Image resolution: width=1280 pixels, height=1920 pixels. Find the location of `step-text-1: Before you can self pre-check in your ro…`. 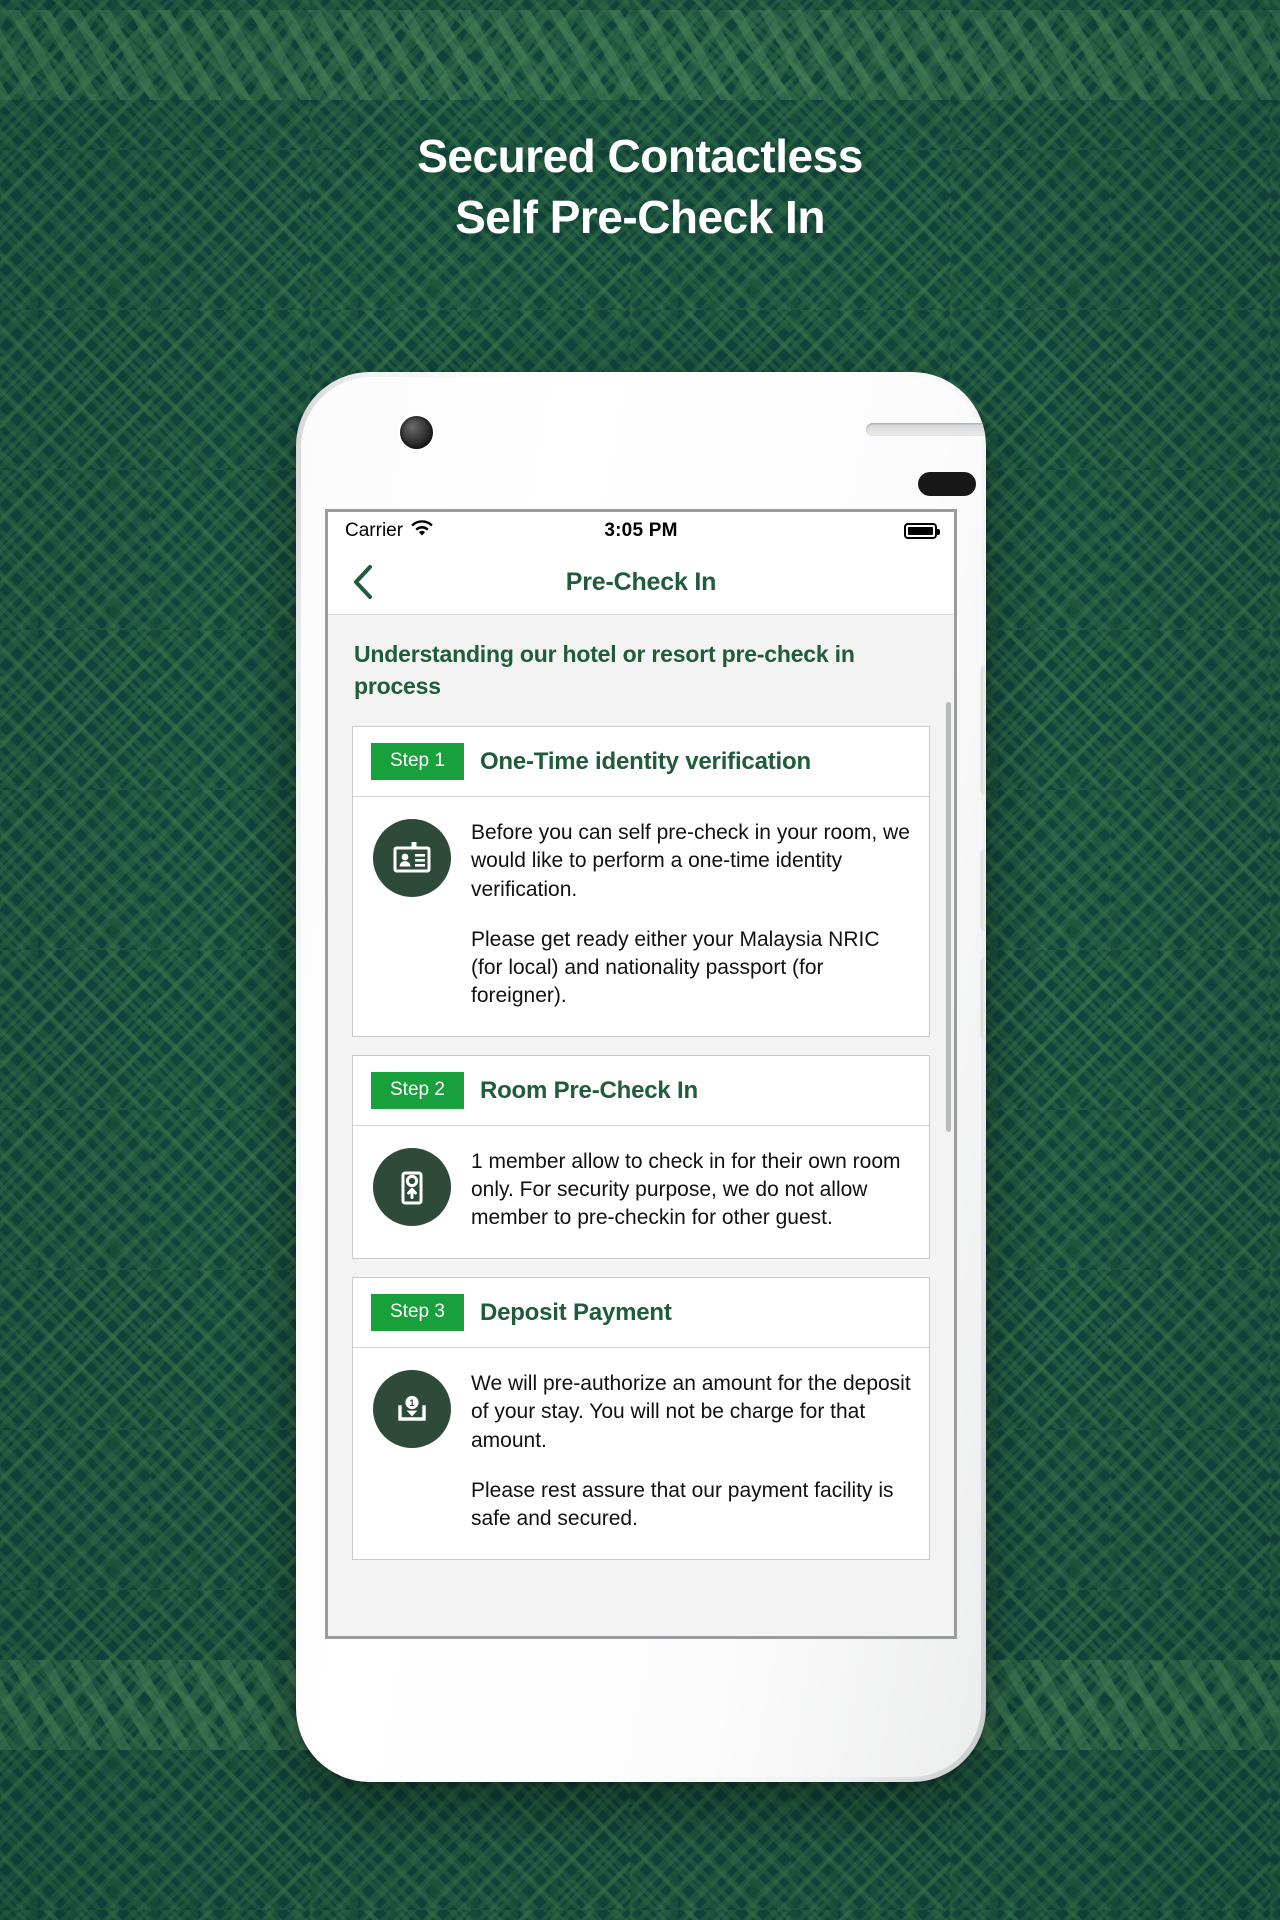

step-text-1: Before you can self pre-check in your ro… is located at coordinates (691, 914).